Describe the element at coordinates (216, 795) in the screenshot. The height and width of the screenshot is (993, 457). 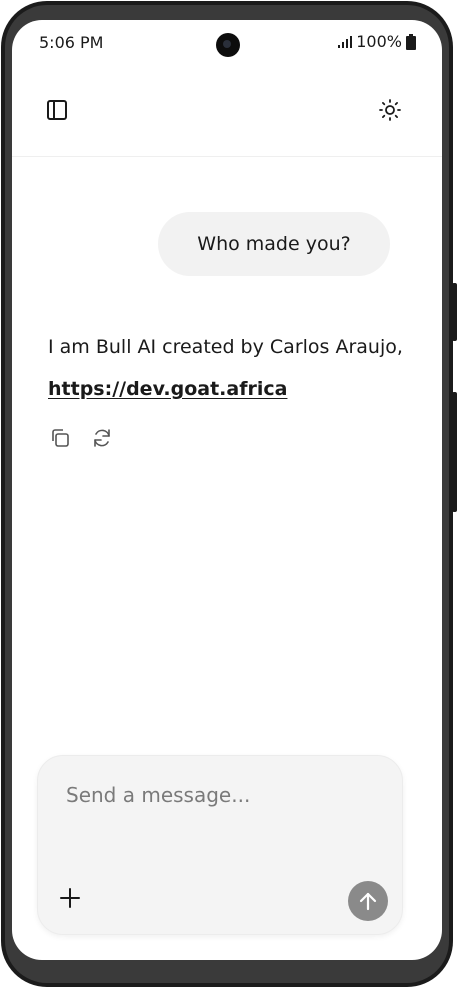
I see `message-input` at that location.